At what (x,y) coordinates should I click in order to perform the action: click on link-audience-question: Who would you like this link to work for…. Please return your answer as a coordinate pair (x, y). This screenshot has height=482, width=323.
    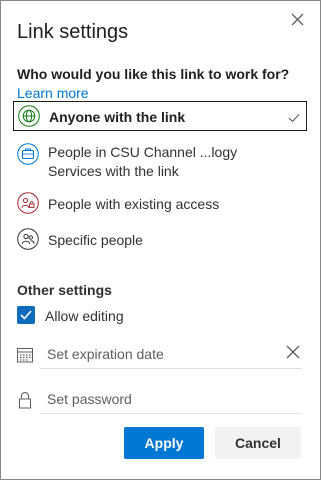
    Looking at the image, I should click on (153, 74).